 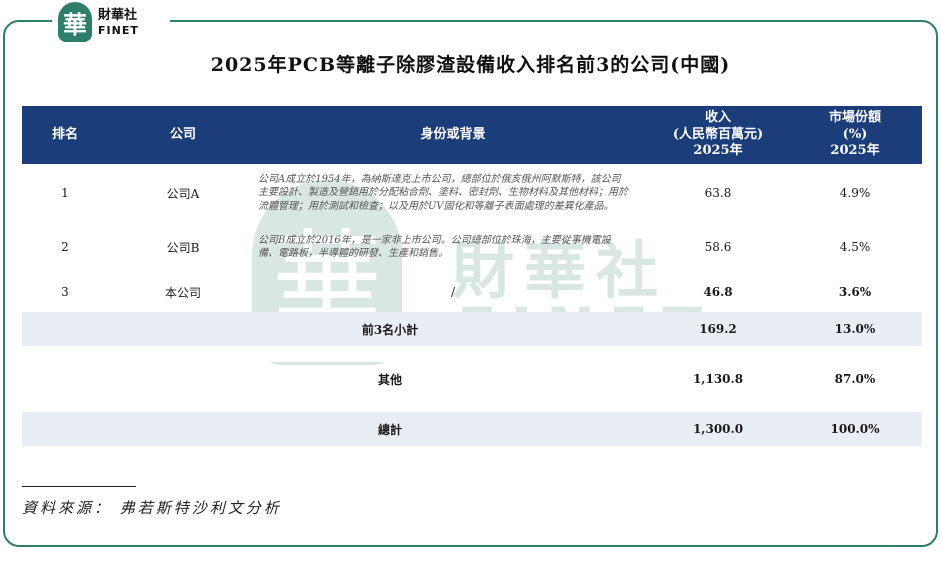 I want to click on header-rank: 排名, so click(x=65, y=135).